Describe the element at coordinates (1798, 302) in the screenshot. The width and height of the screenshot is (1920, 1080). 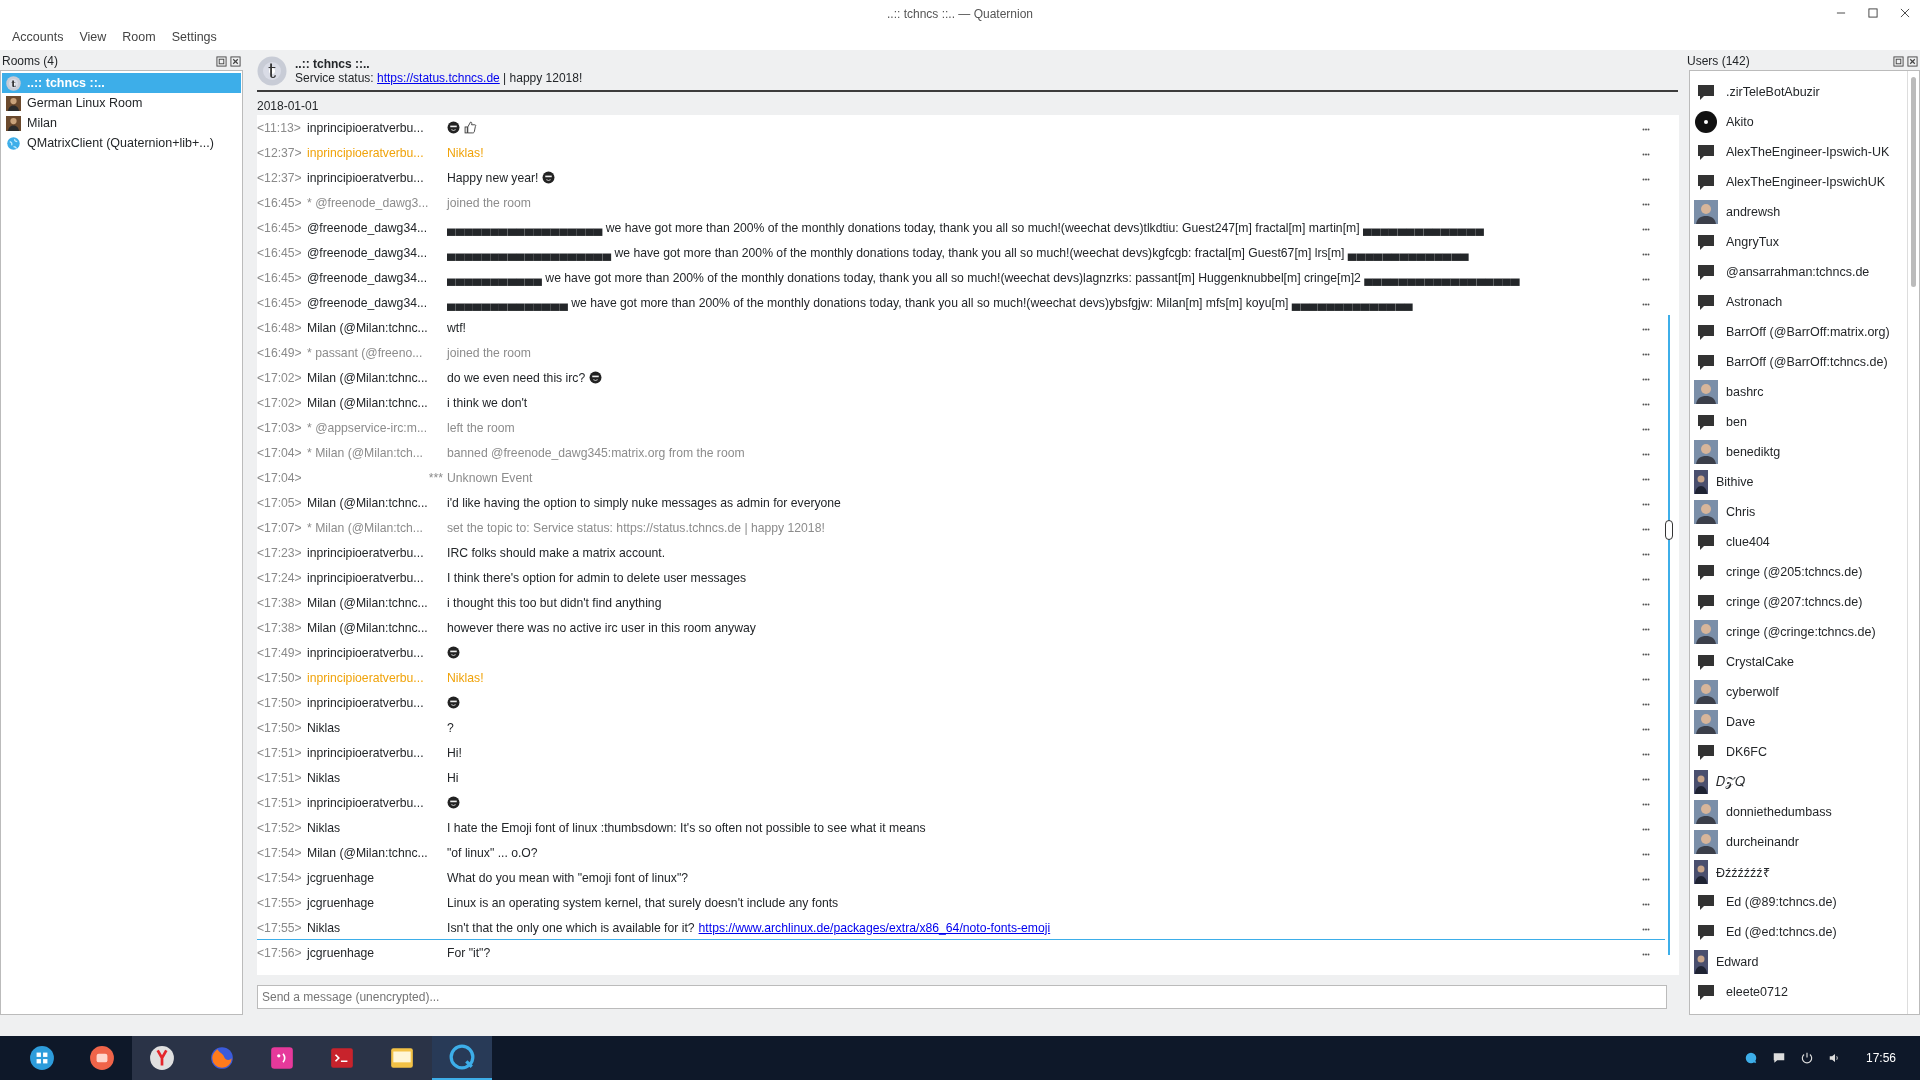
I see `user-item: Astronach` at that location.